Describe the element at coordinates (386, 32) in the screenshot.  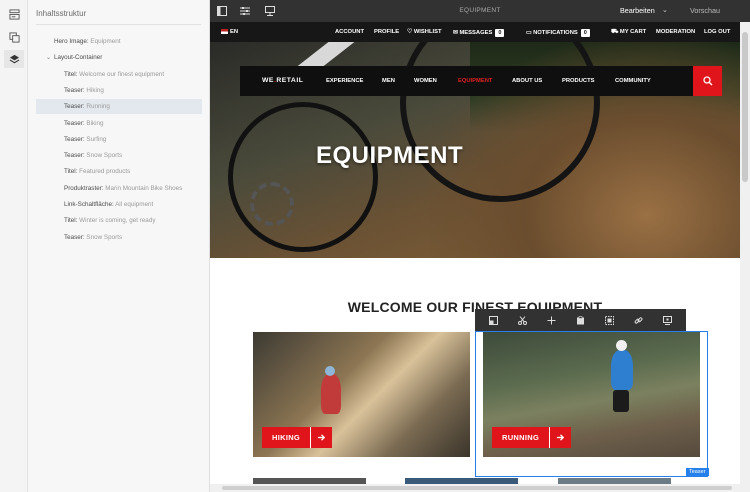
I see `profile-link: PROFILE` at that location.